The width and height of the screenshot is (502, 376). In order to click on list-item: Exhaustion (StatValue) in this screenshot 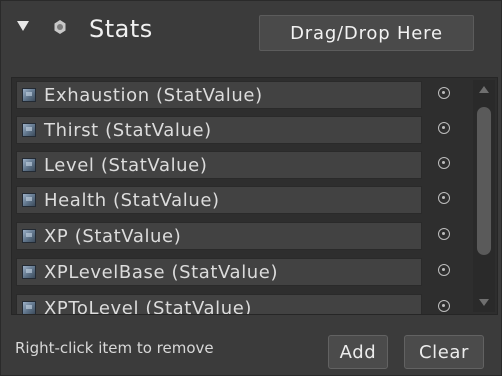, I will do `click(241, 97)`.